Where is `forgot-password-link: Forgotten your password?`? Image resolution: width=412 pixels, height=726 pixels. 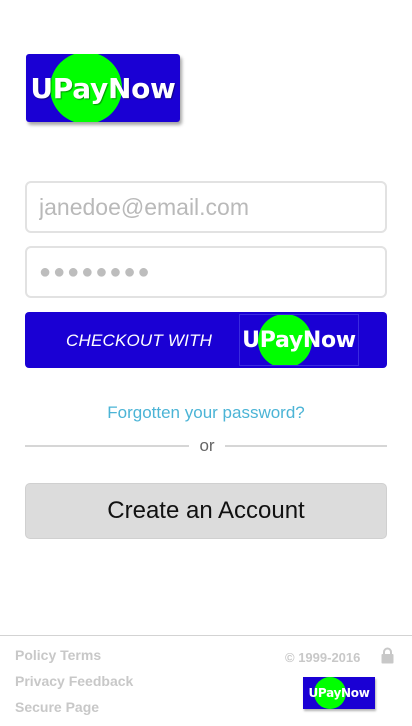
forgot-password-link: Forgotten your password? is located at coordinates (206, 413).